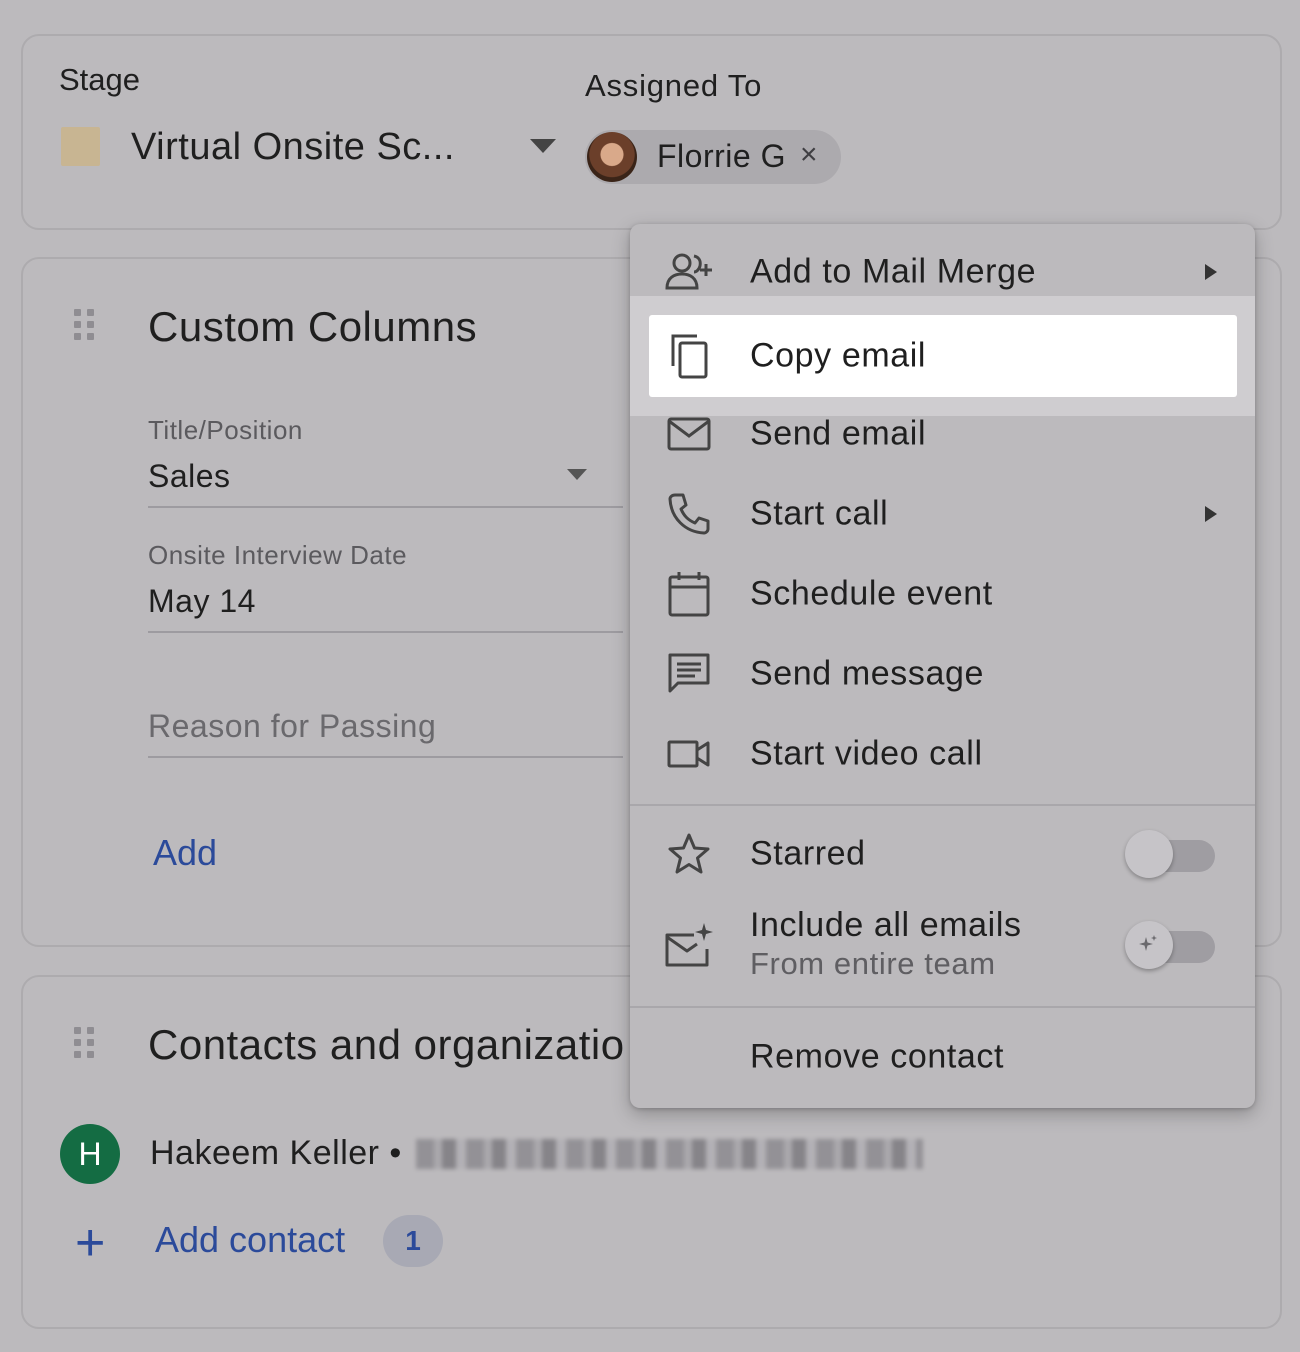  What do you see at coordinates (689, 594) in the screenshot?
I see `calendar-icon` at bounding box center [689, 594].